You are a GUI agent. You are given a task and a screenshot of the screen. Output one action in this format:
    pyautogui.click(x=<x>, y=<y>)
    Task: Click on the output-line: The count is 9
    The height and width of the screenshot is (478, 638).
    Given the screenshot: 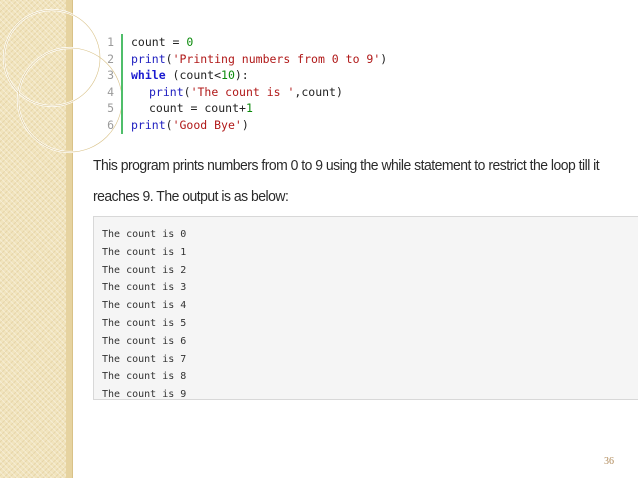 What is the action you would take?
    pyautogui.click(x=144, y=395)
    